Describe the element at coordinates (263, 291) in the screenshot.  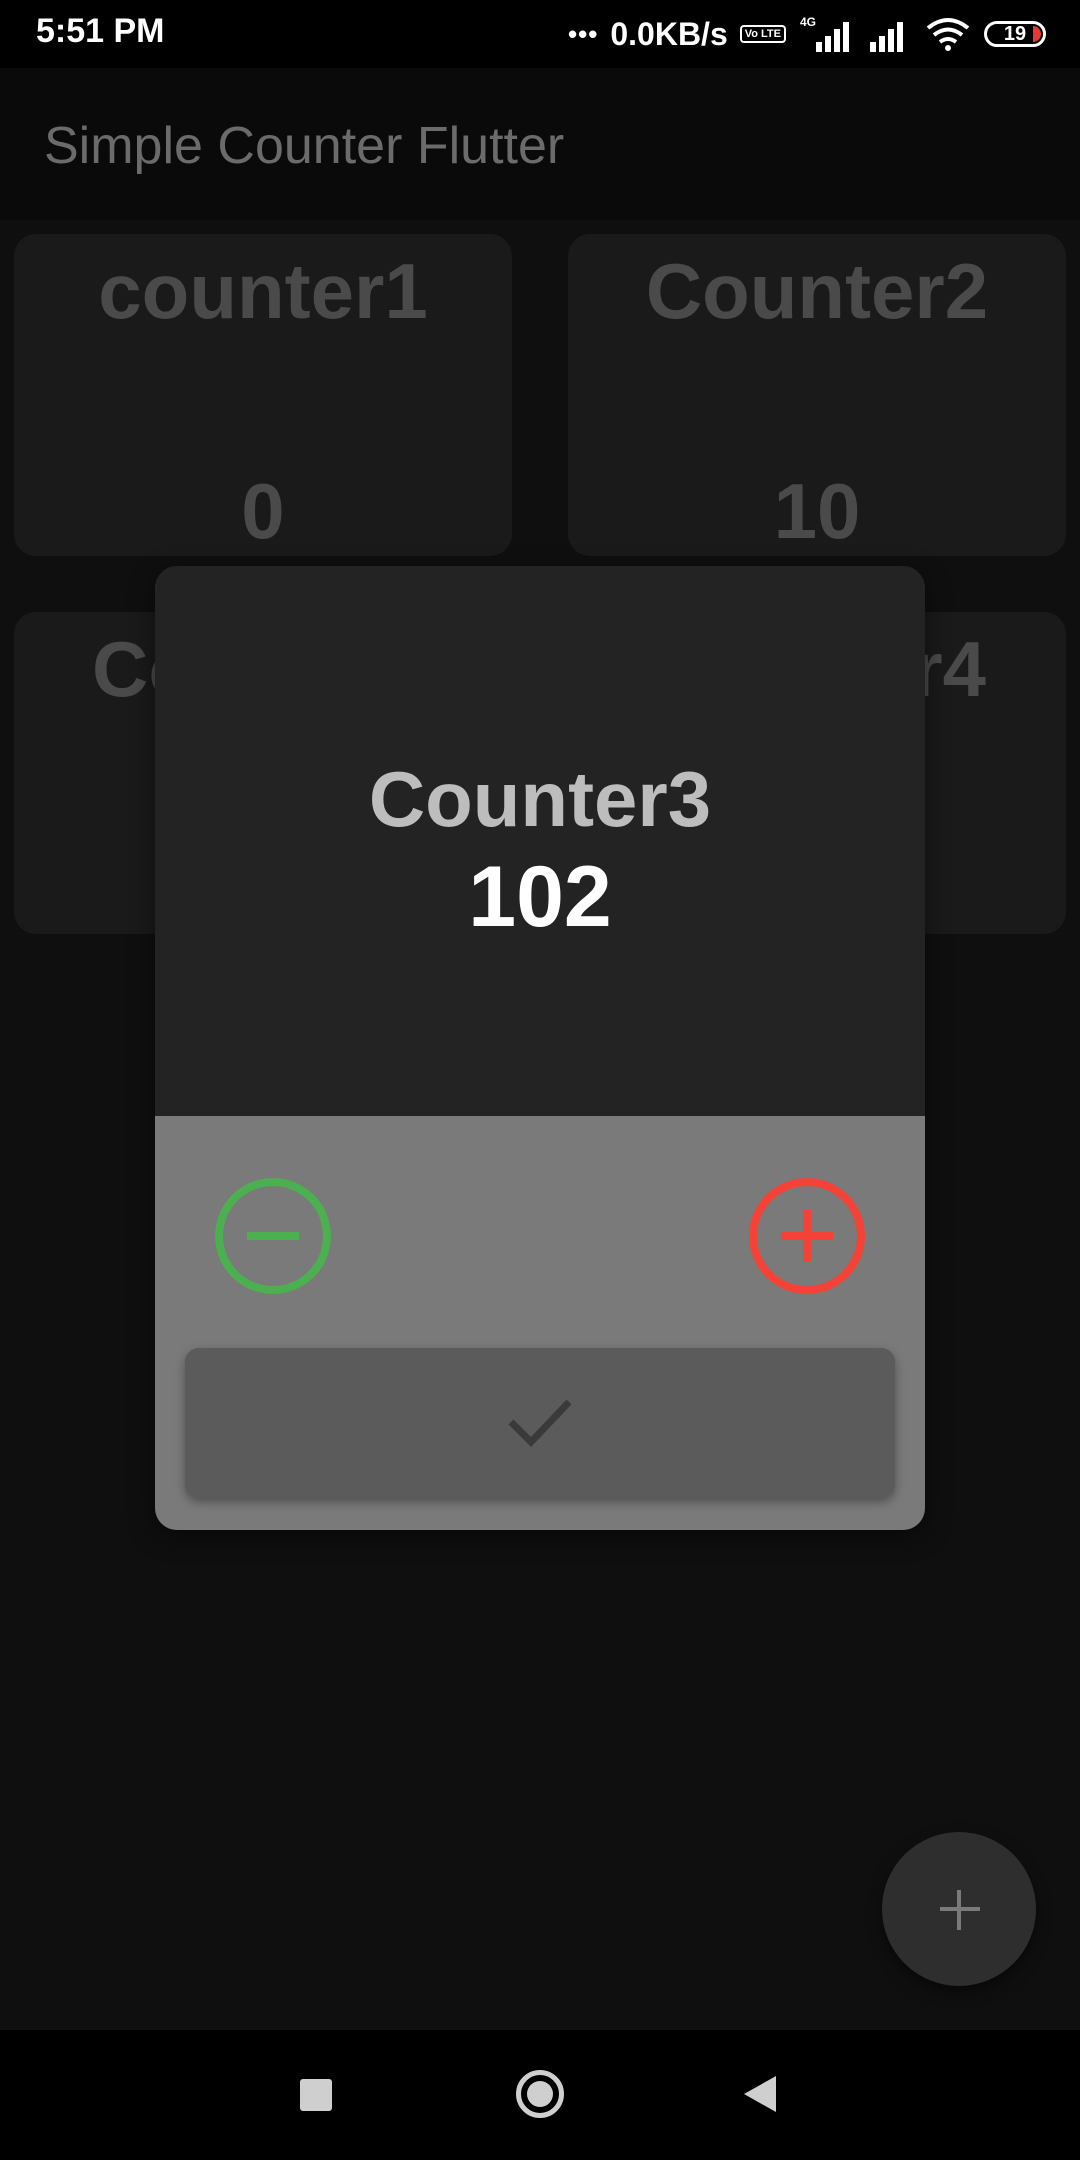
I see `counter-name: counter1` at that location.